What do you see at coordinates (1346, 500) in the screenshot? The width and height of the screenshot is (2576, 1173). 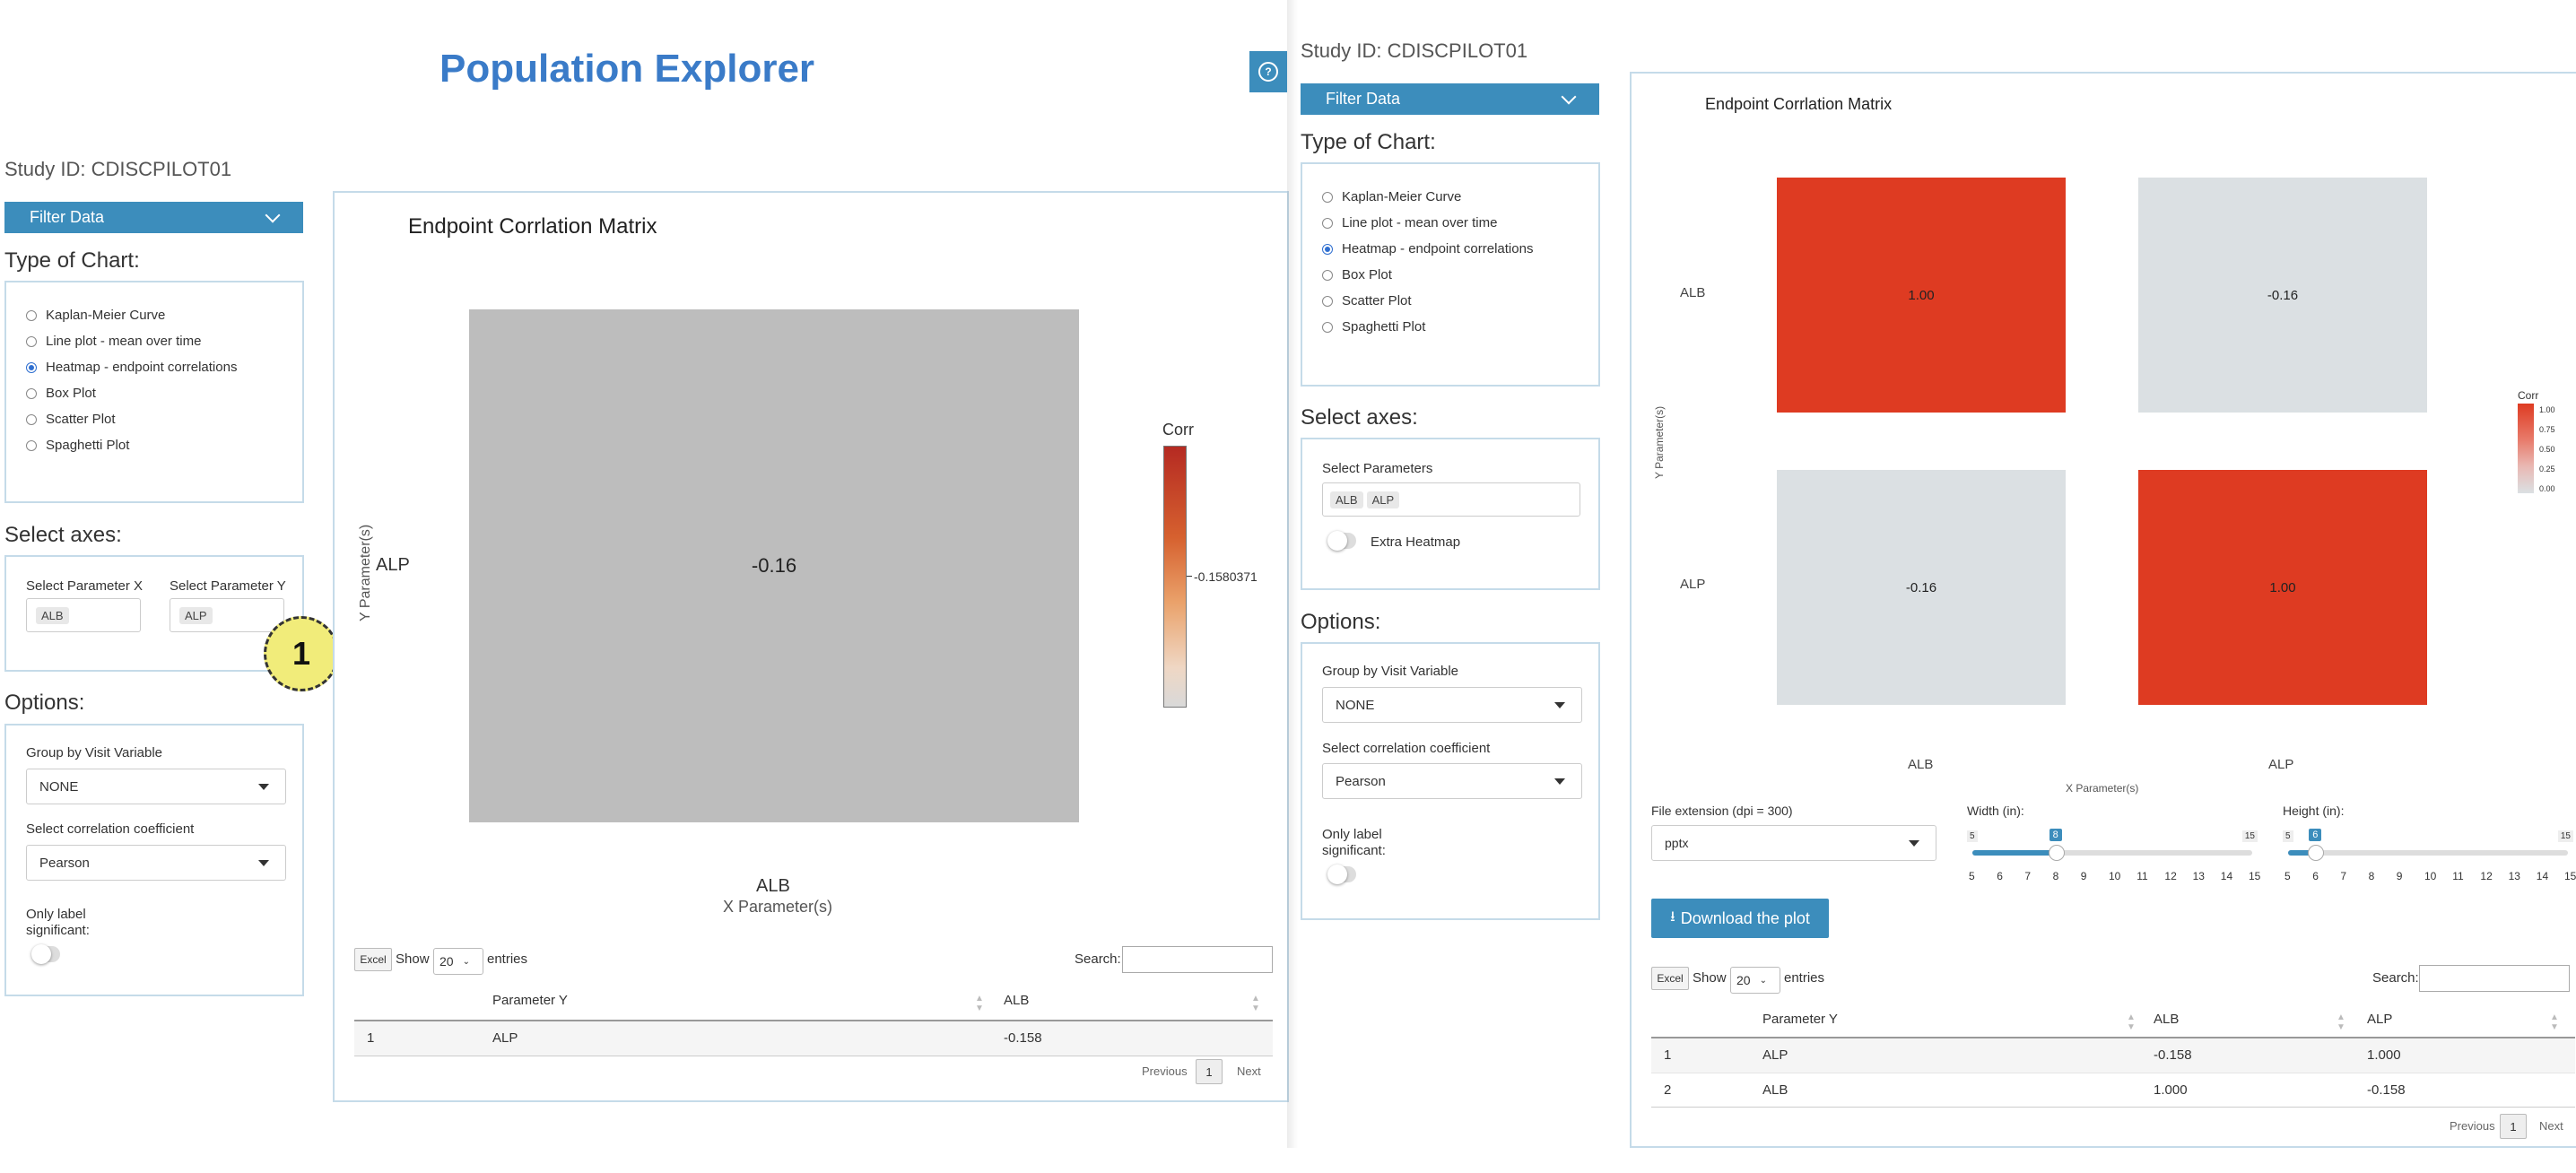 I see `param-chip-alb: ALB` at bounding box center [1346, 500].